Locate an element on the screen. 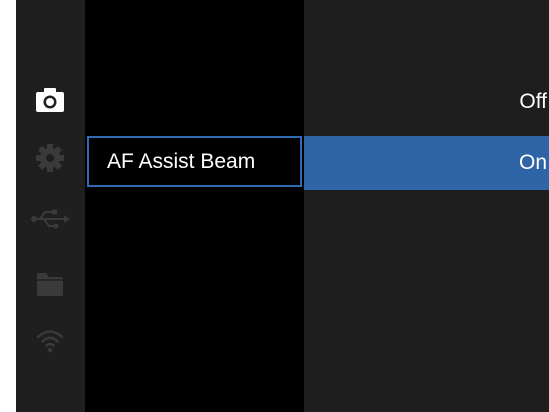  sidebar-item-camera is located at coordinates (50, 100).